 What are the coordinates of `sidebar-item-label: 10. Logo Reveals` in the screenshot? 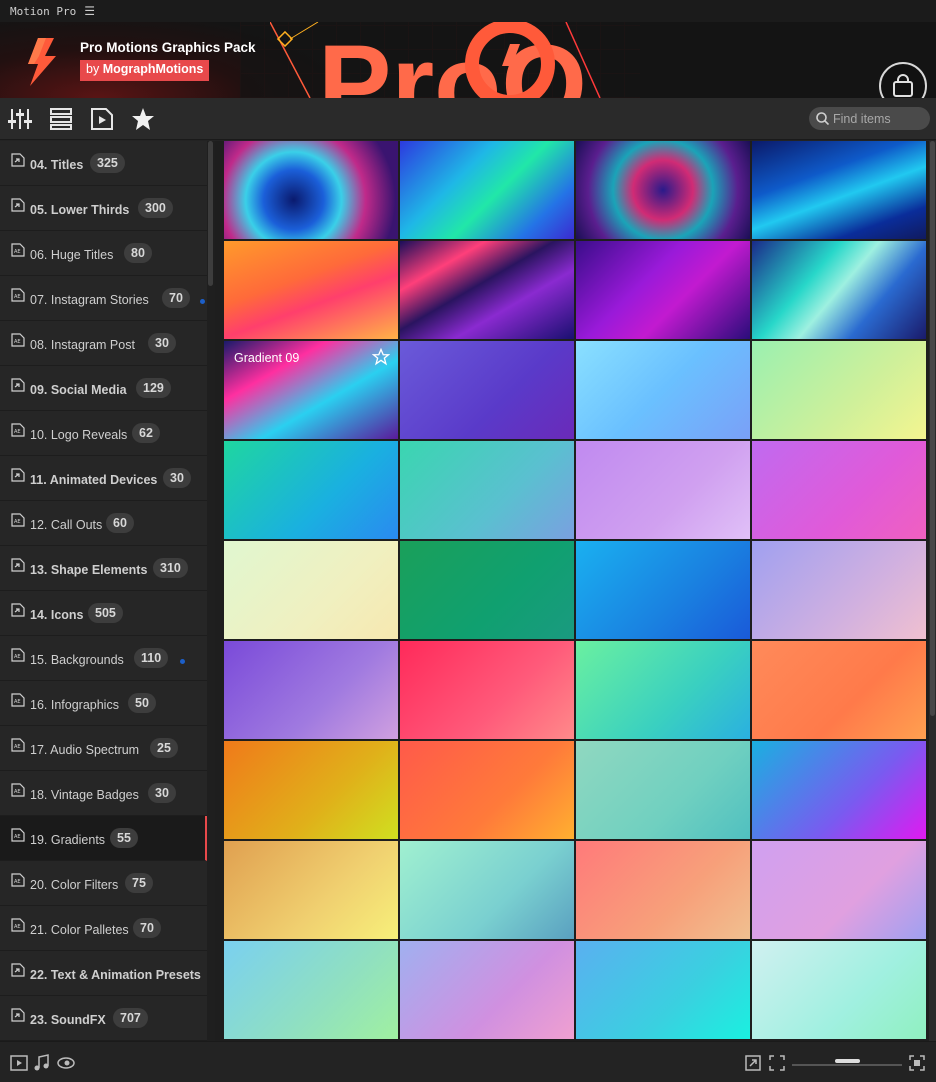 It's located at (79, 435).